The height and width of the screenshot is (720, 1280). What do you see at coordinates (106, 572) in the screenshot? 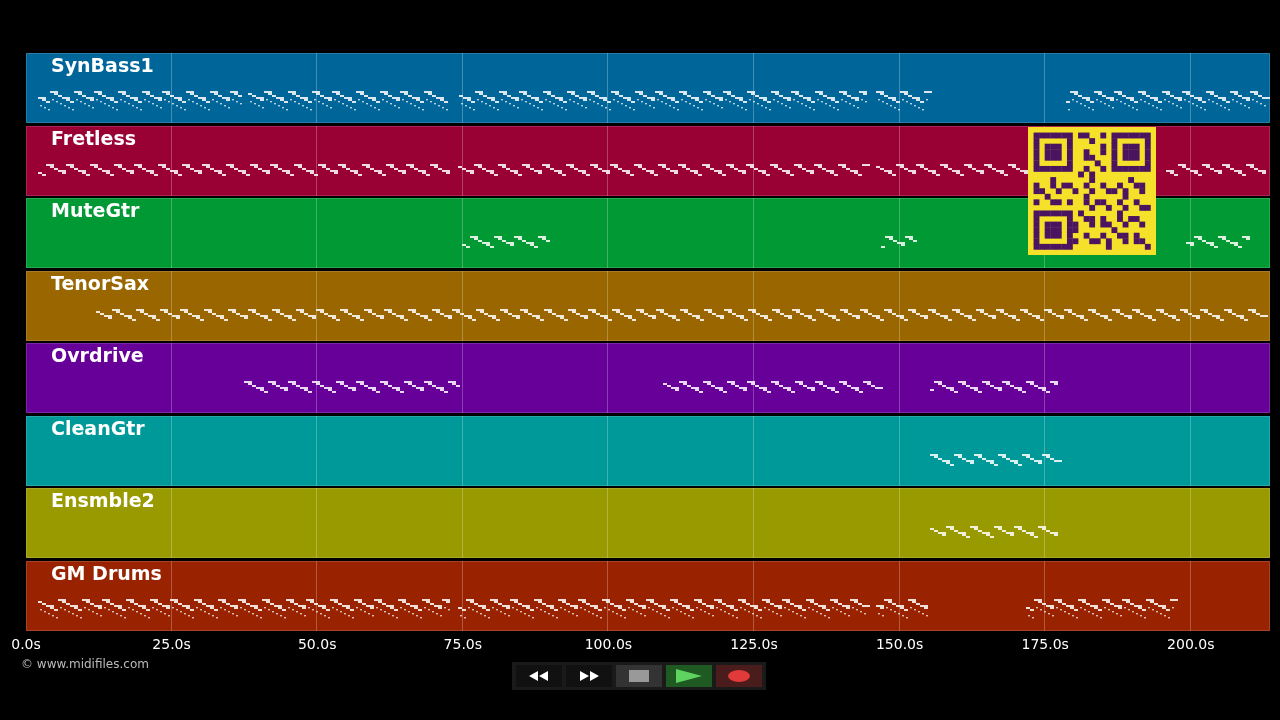
I see `track-name: GM Drums` at bounding box center [106, 572].